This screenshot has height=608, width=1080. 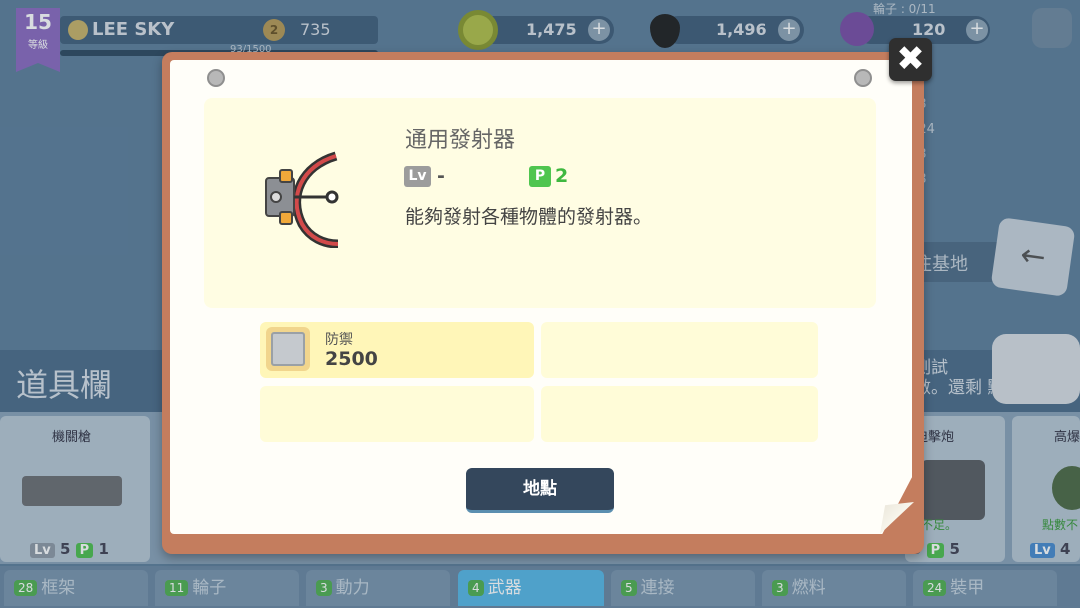 I want to click on p-value: 2, so click(x=562, y=176).